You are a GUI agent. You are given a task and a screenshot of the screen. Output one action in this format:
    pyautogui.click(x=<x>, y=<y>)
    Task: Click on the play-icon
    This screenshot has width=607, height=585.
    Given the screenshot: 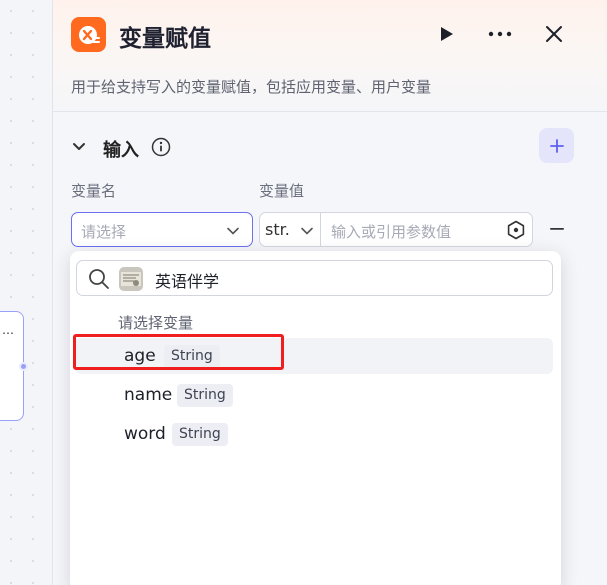 What is the action you would take?
    pyautogui.click(x=447, y=34)
    